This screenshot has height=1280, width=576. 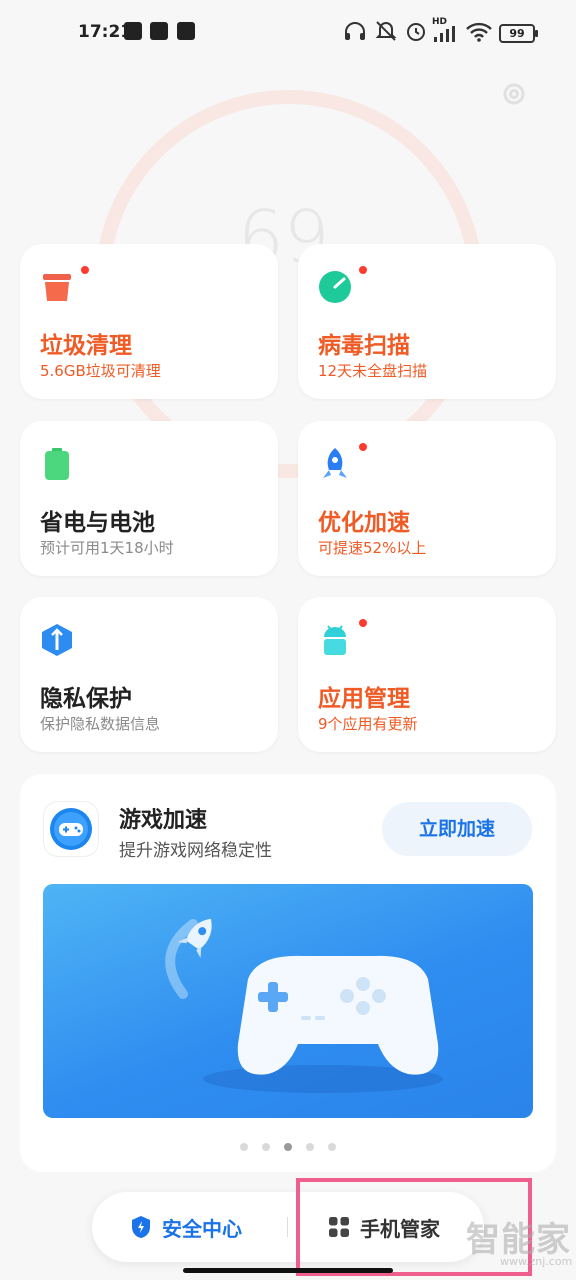 I want to click on tab-label: 安全中心, so click(x=202, y=1228).